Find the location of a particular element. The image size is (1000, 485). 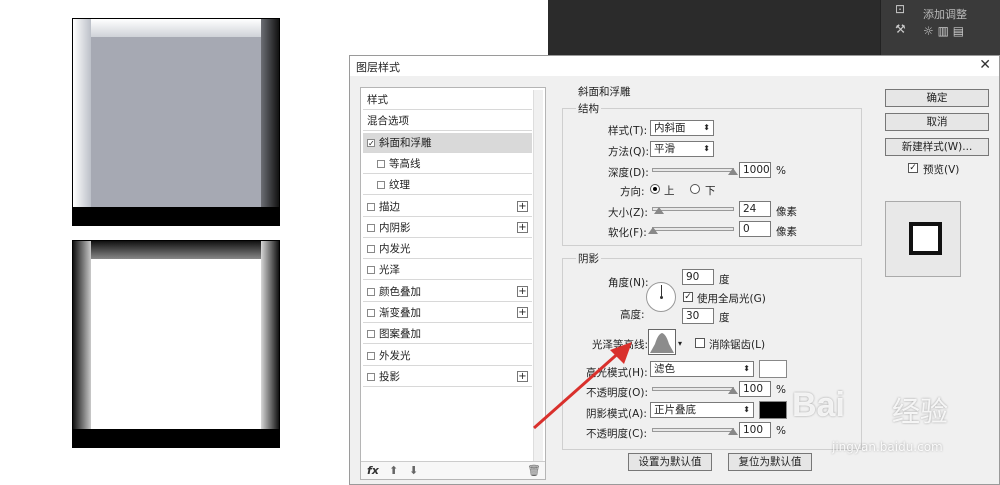

style-list-item: 图案叠加 is located at coordinates (447, 334).